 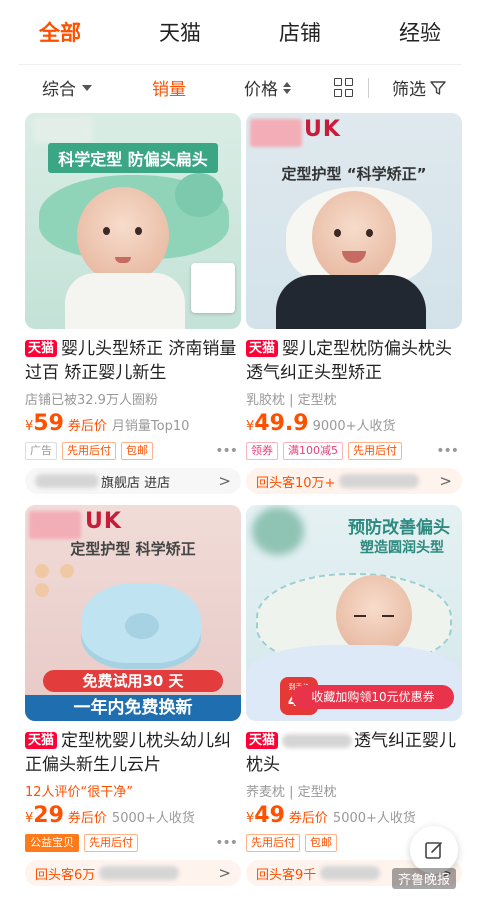 I want to click on image-headline: 定型护型 科学矫正, so click(x=133, y=549).